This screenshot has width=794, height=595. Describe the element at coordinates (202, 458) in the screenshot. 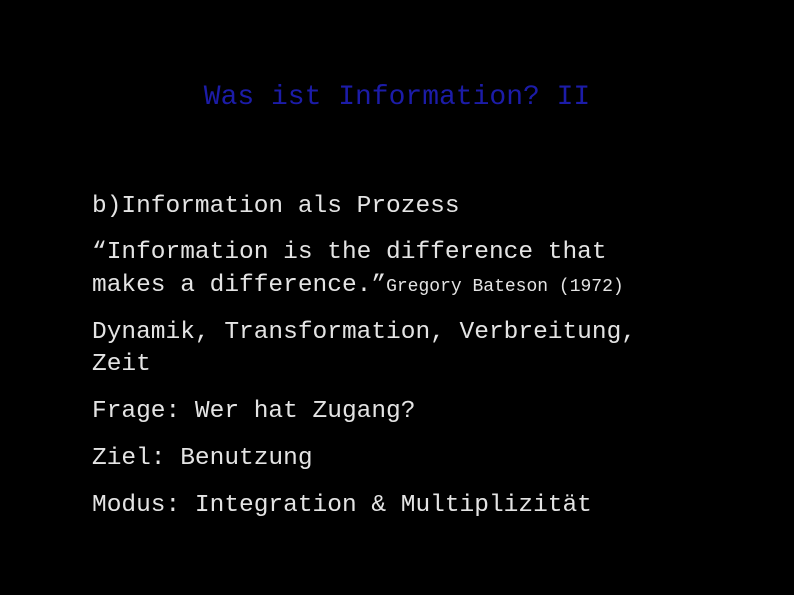

I see `goal-line: Ziel: Benutzung` at that location.